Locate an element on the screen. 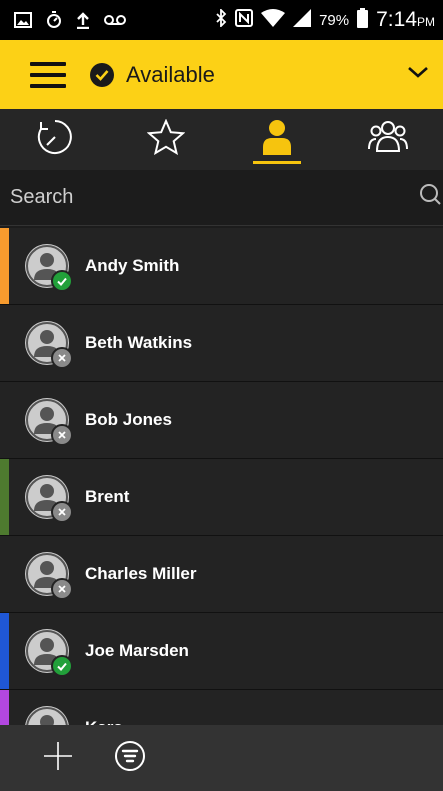 This screenshot has height=791, width=443. tab-groups is located at coordinates (387, 139).